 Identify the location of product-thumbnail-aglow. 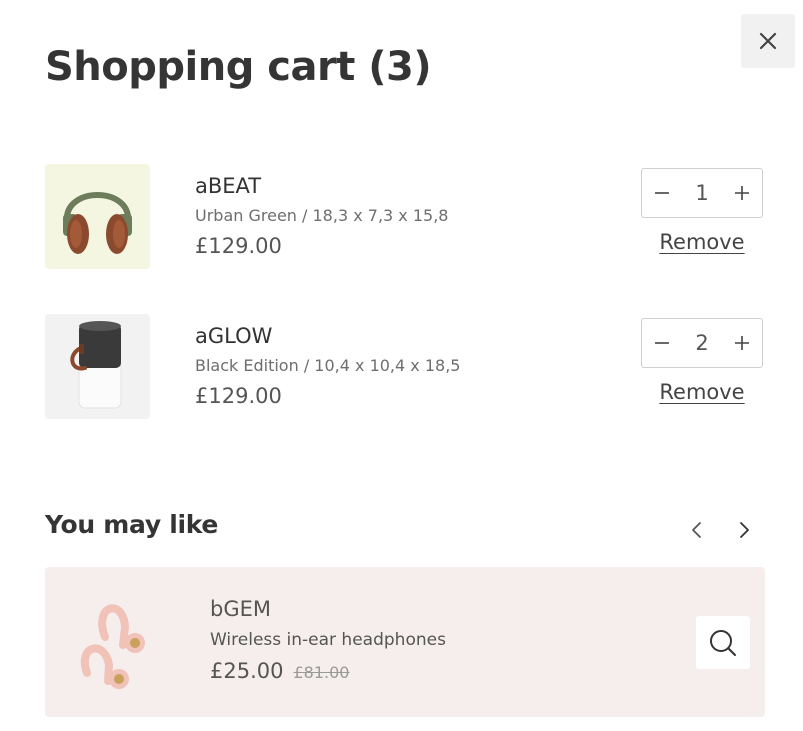
(97, 366).